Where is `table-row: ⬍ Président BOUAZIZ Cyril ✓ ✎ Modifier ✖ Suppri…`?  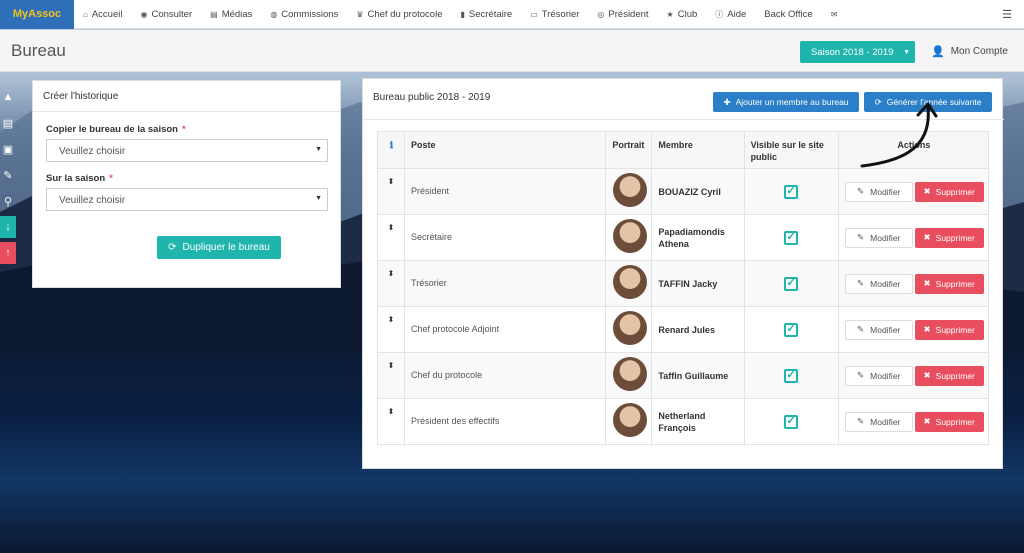 table-row: ⬍ Président BOUAZIZ Cyril ✓ ✎ Modifier ✖ Suppri… is located at coordinates (683, 191).